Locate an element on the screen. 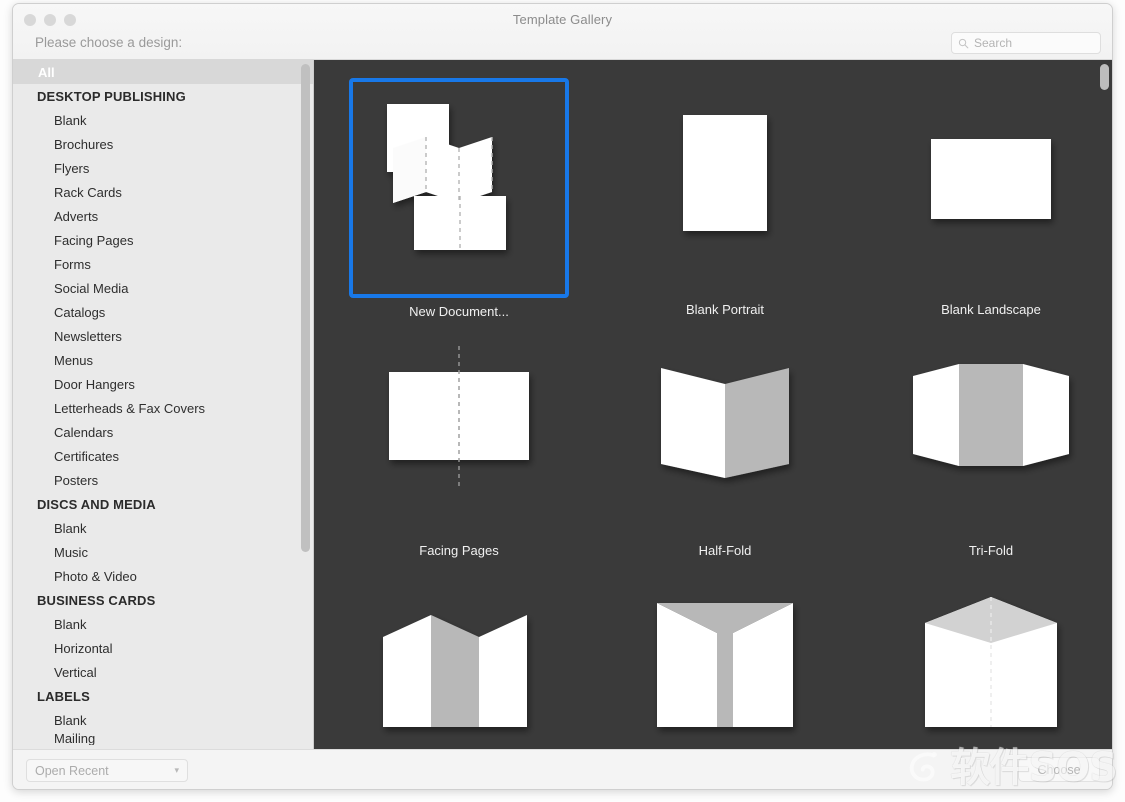  template-card-label: Facing Pages is located at coordinates (459, 550).